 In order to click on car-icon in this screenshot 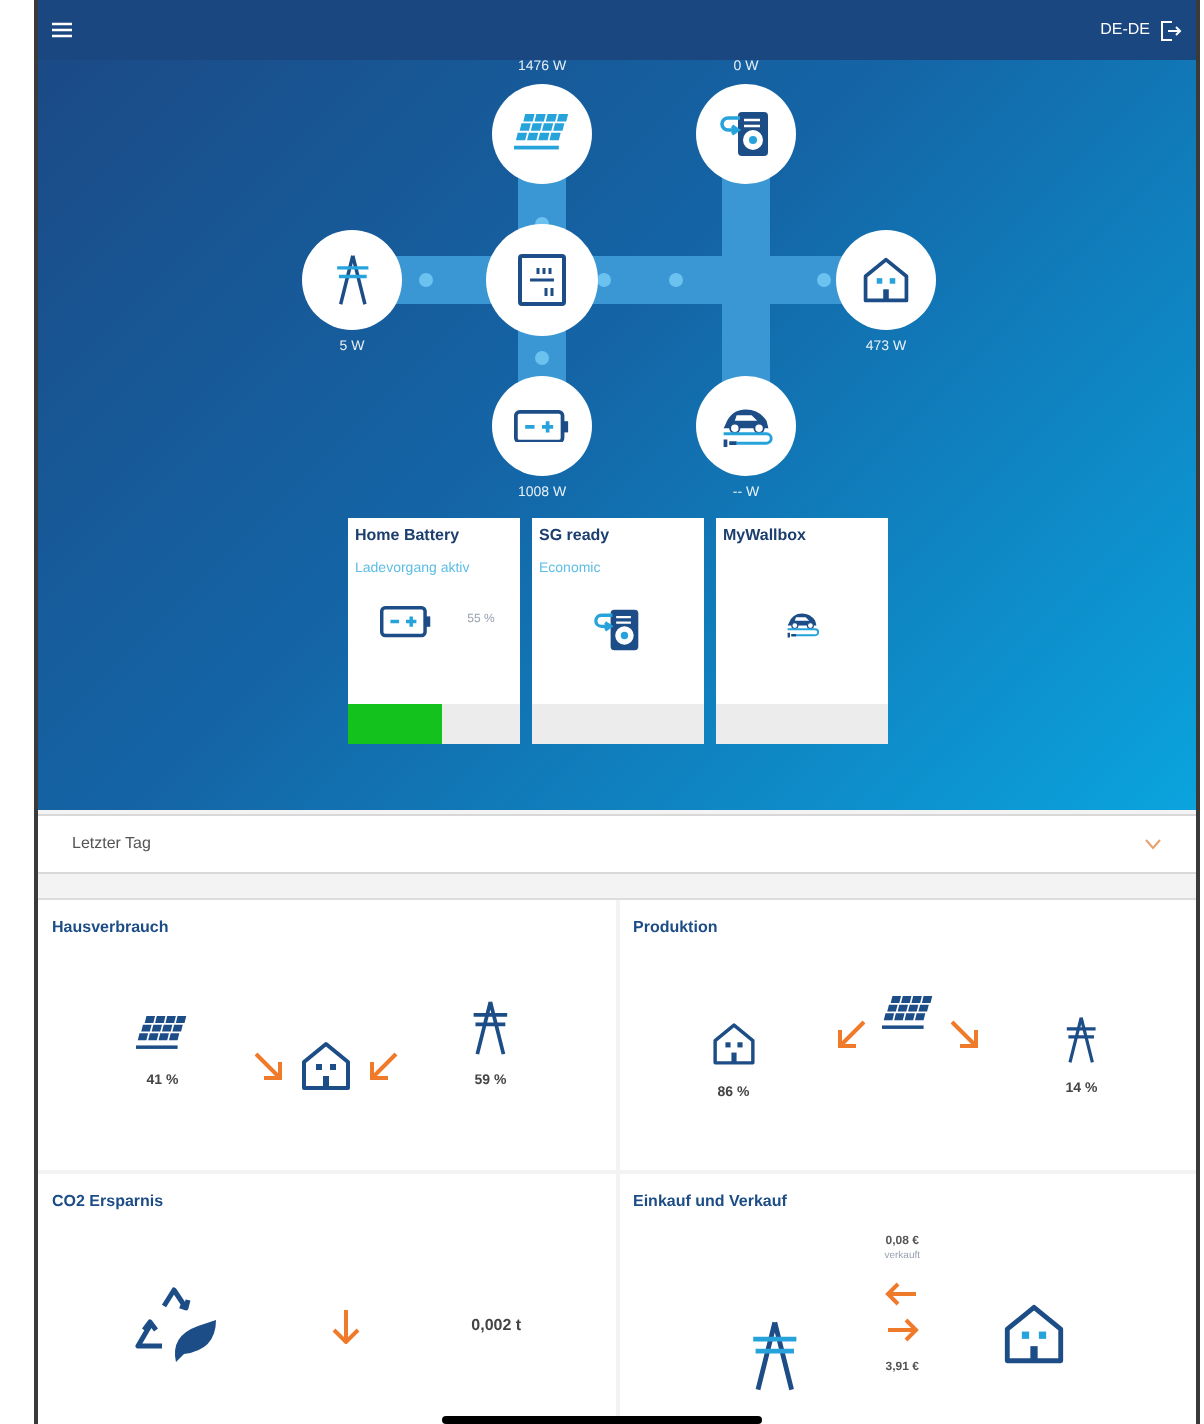, I will do `click(801, 624)`.